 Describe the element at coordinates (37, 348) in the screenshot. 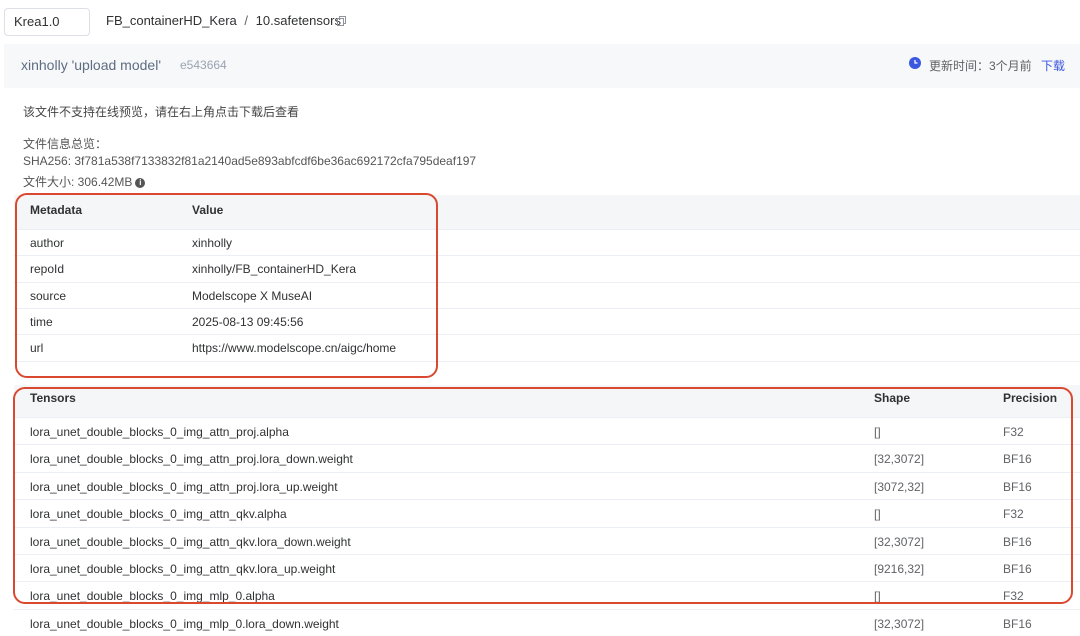

I see `metadata-key: url` at that location.